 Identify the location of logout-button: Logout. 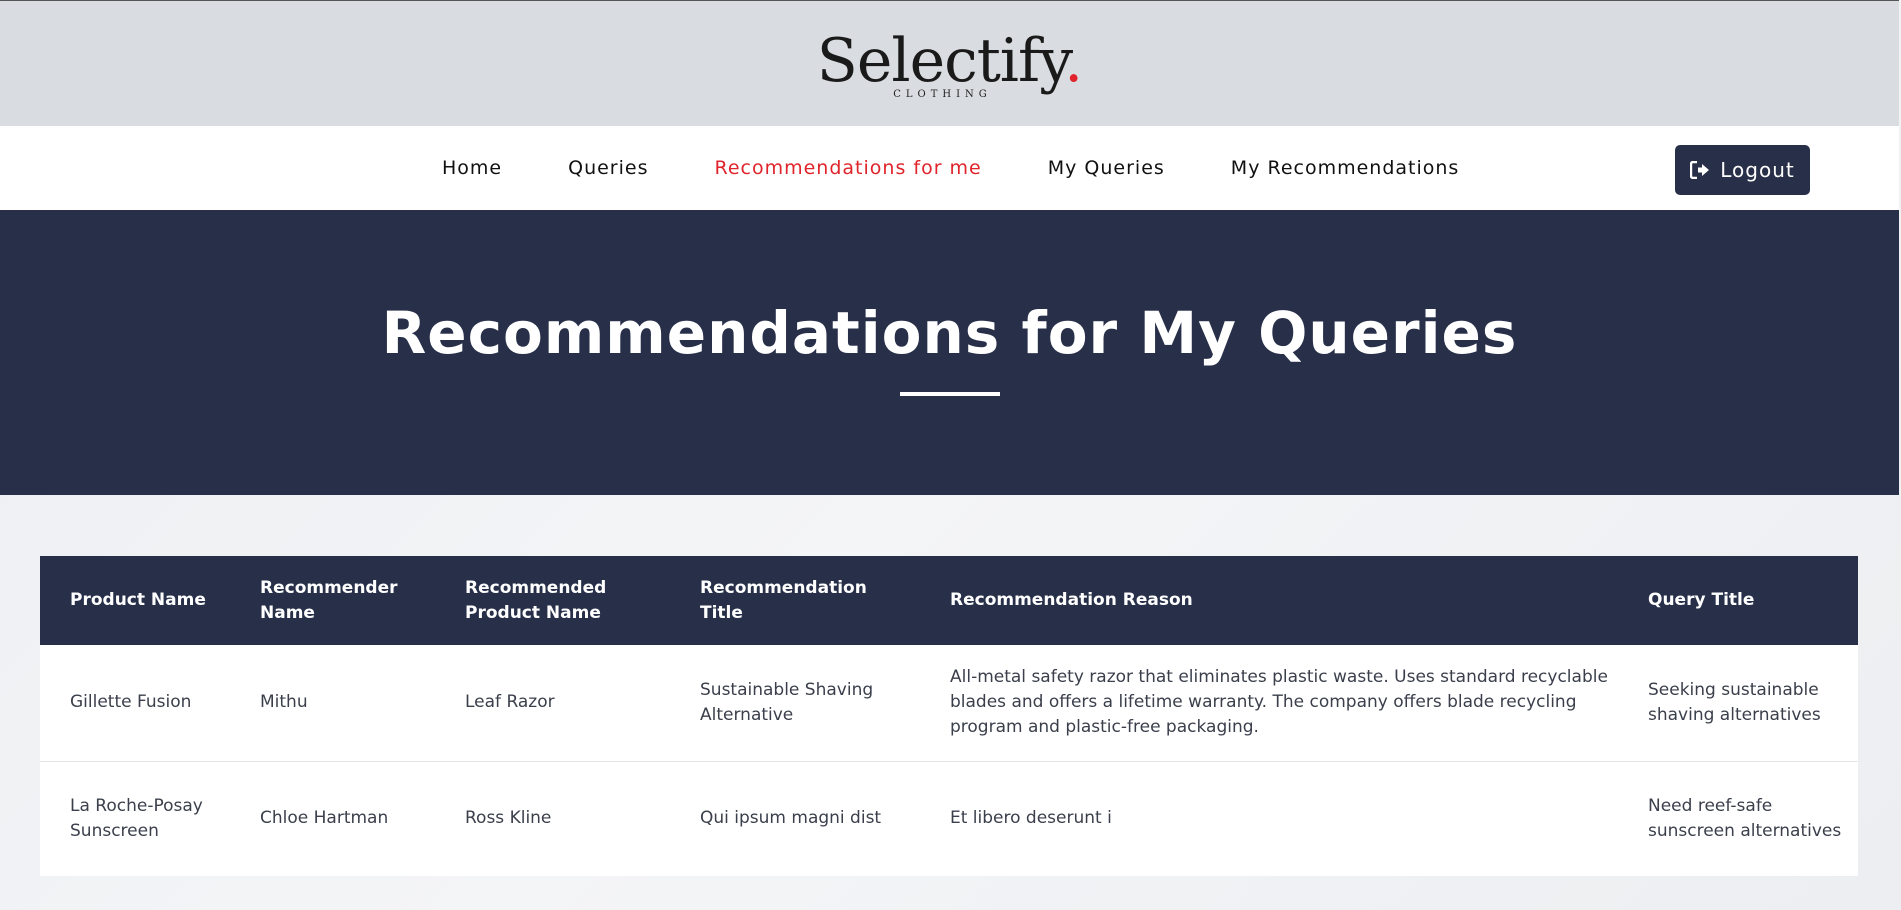
(1742, 170).